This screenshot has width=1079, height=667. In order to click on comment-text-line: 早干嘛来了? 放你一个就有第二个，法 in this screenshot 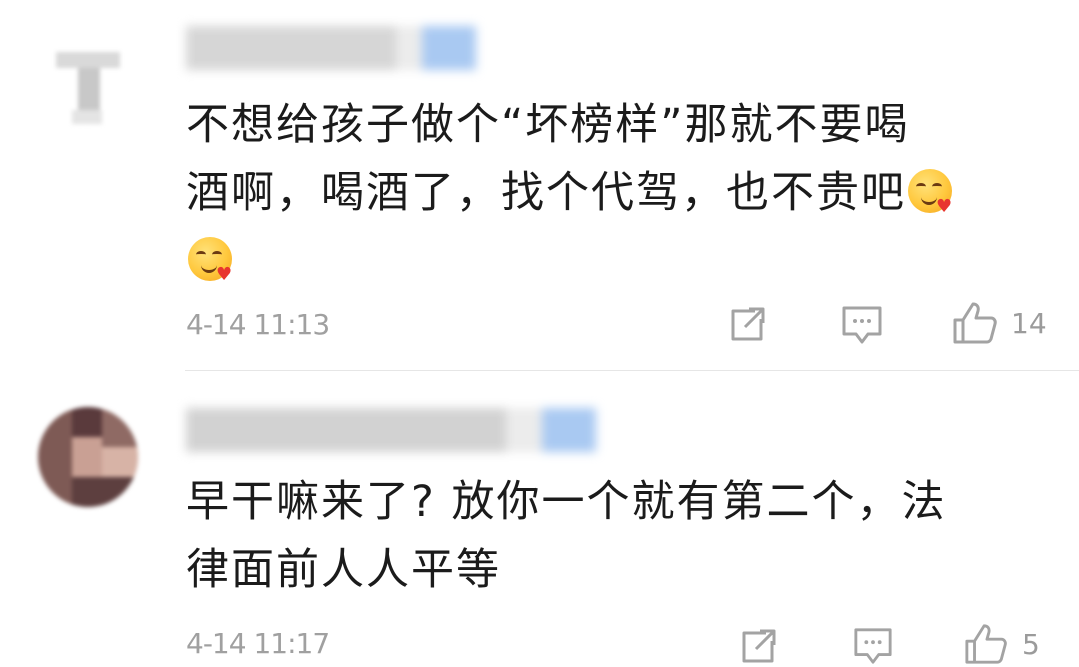, I will do `click(566, 502)`.